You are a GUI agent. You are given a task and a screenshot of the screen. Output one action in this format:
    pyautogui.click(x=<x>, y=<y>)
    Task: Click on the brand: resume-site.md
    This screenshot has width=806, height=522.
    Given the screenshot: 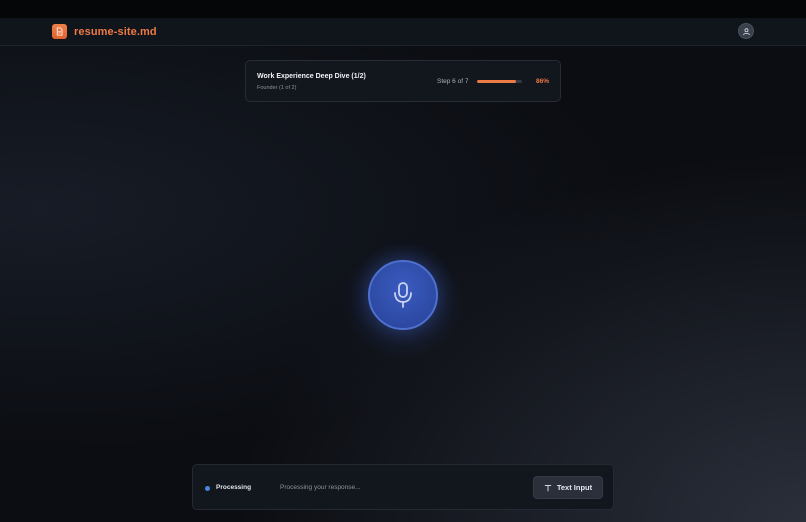 What is the action you would take?
    pyautogui.click(x=104, y=31)
    